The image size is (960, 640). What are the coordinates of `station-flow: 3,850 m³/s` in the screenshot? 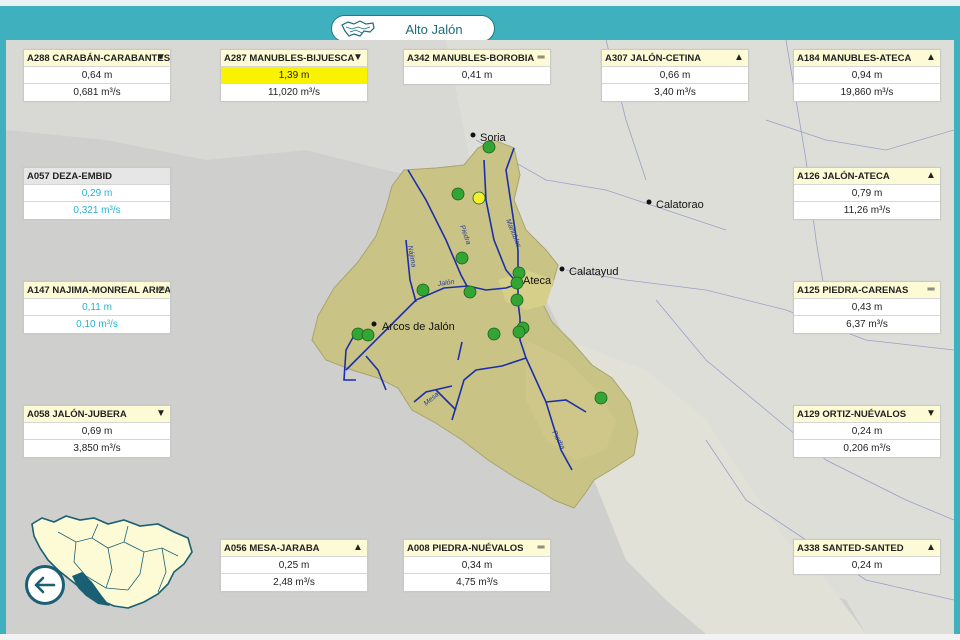 It's located at (97, 448).